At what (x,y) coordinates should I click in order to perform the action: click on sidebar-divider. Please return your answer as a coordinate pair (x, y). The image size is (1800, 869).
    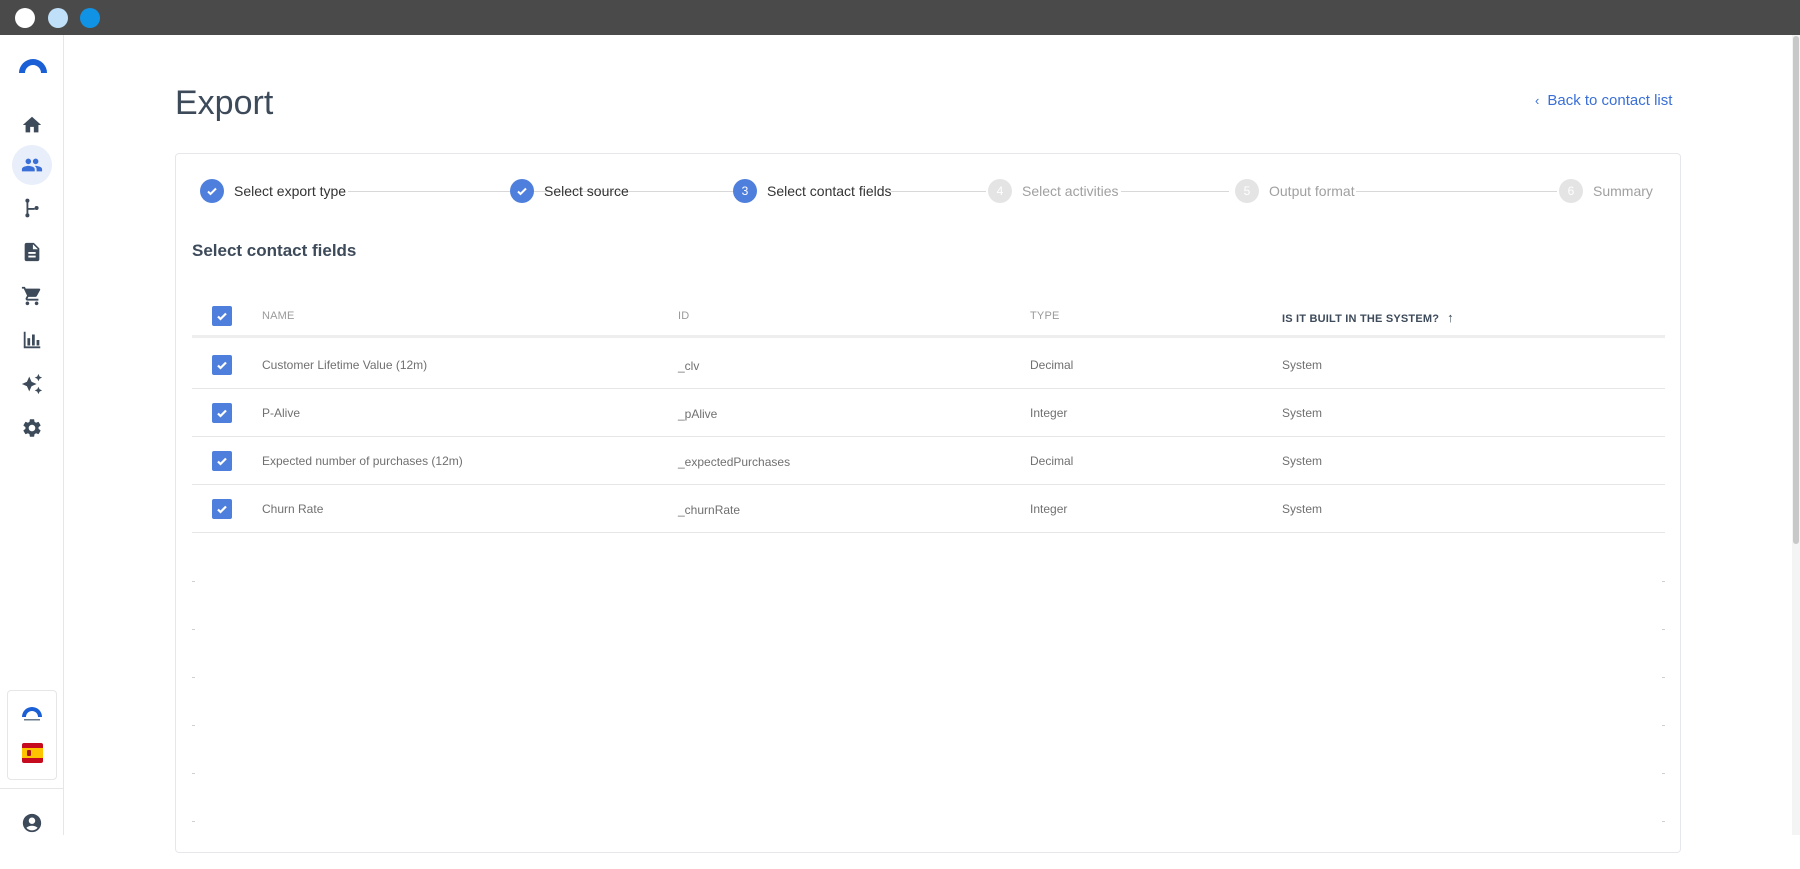
    Looking at the image, I should click on (31, 788).